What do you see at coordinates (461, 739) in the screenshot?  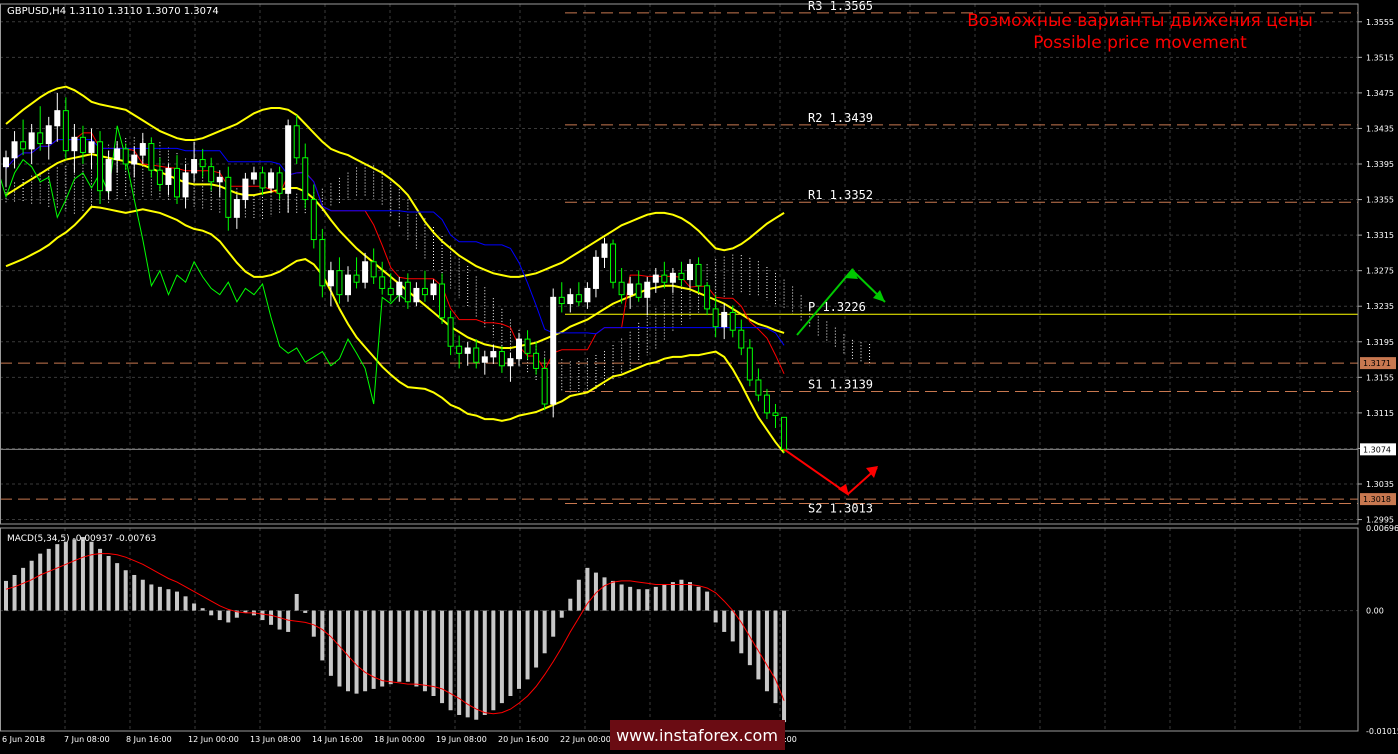 I see `x-tick-label: 19 Jun 08:00` at bounding box center [461, 739].